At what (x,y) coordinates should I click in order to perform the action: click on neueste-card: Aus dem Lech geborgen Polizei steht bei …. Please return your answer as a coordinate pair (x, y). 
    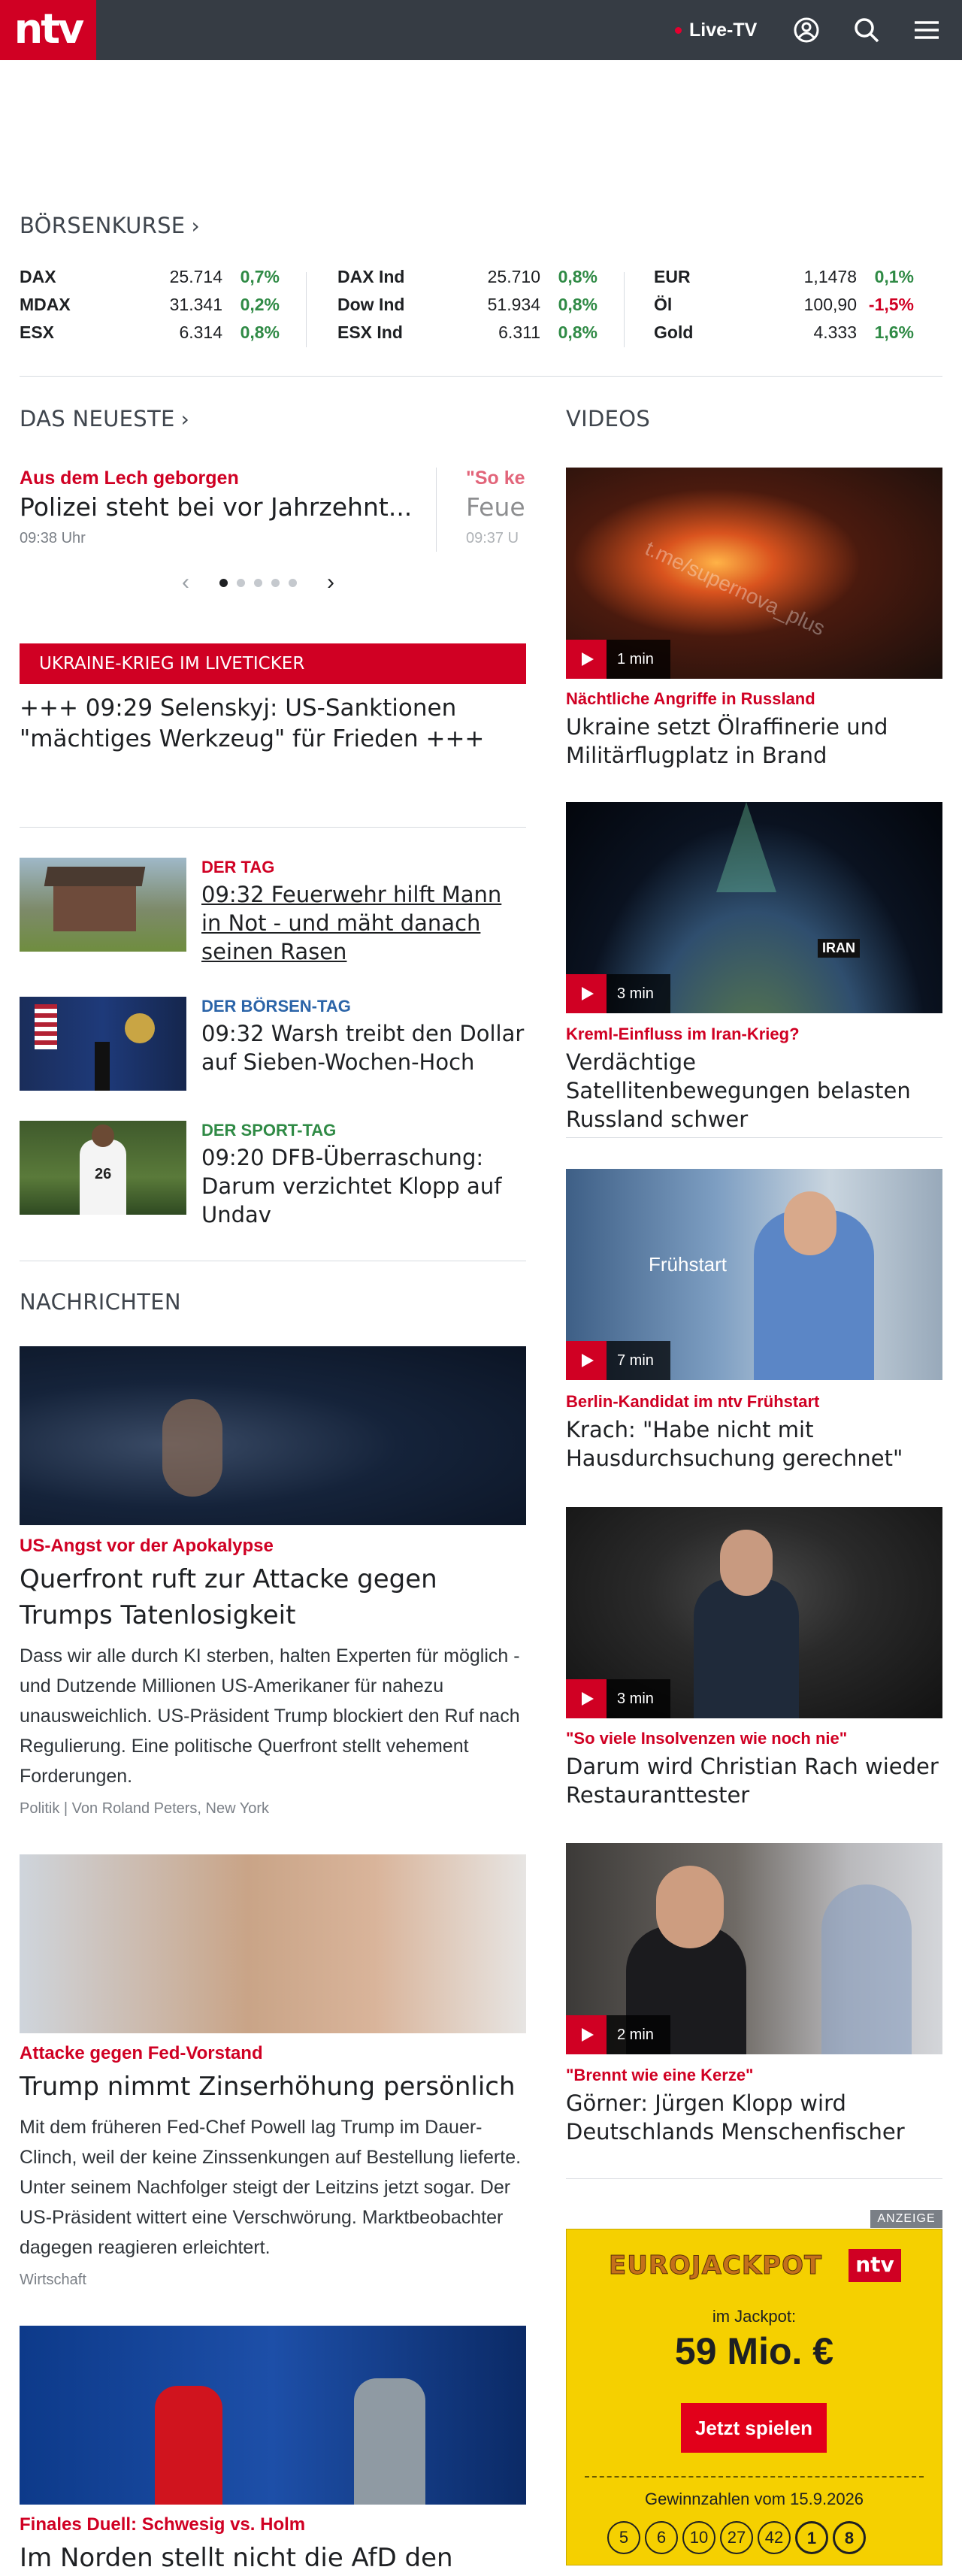
    Looking at the image, I should click on (223, 507).